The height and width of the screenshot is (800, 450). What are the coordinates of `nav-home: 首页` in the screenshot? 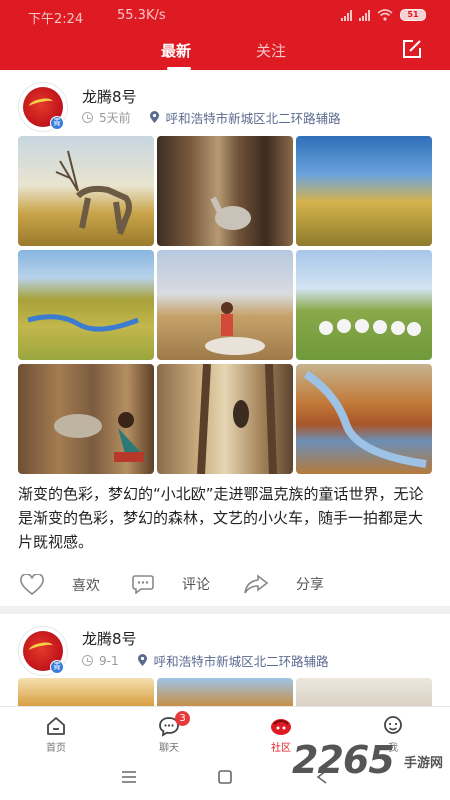 It's located at (56, 732).